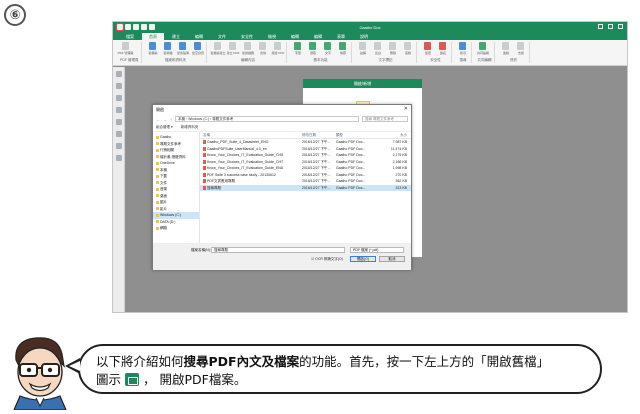 The image size is (640, 414). Describe the element at coordinates (247, 60) in the screenshot. I see `ribbon-group-label: 編輯內容` at that location.